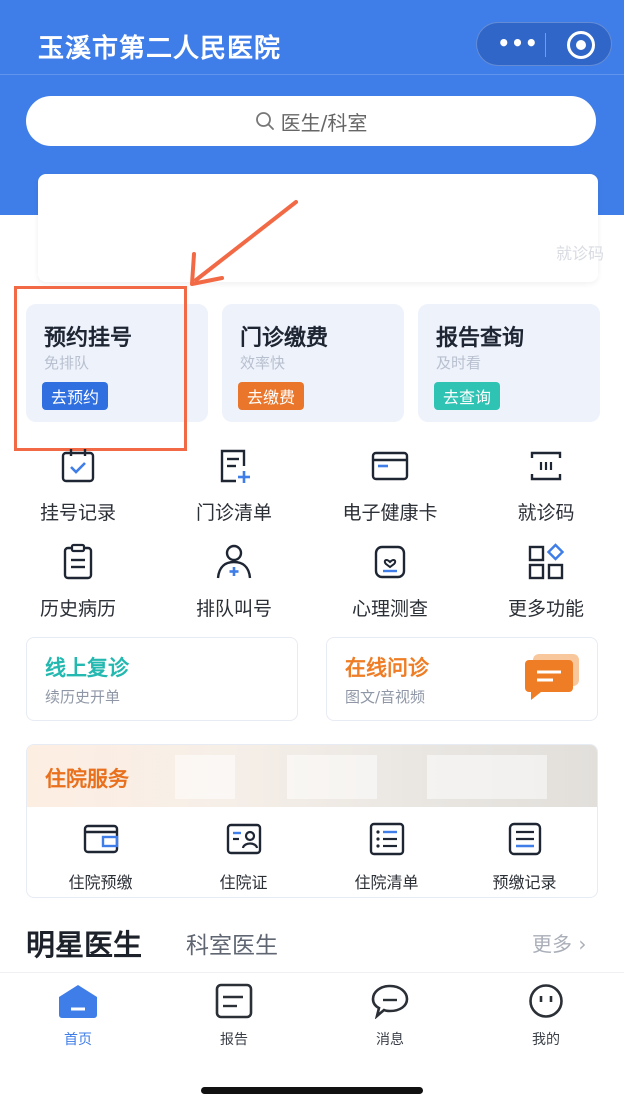 This screenshot has height=1105, width=624. I want to click on inpatient-item-label: 预缴记录, so click(524, 882).